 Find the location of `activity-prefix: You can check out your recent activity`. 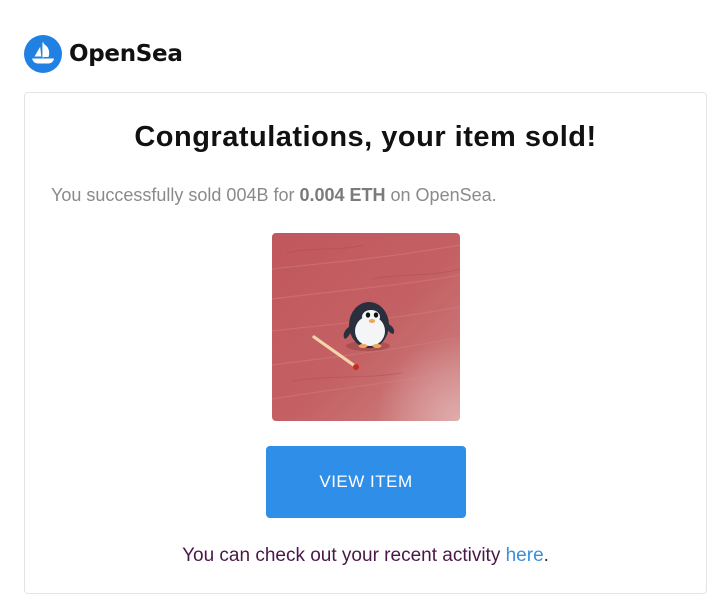

activity-prefix: You can check out your recent activity is located at coordinates (344, 555).